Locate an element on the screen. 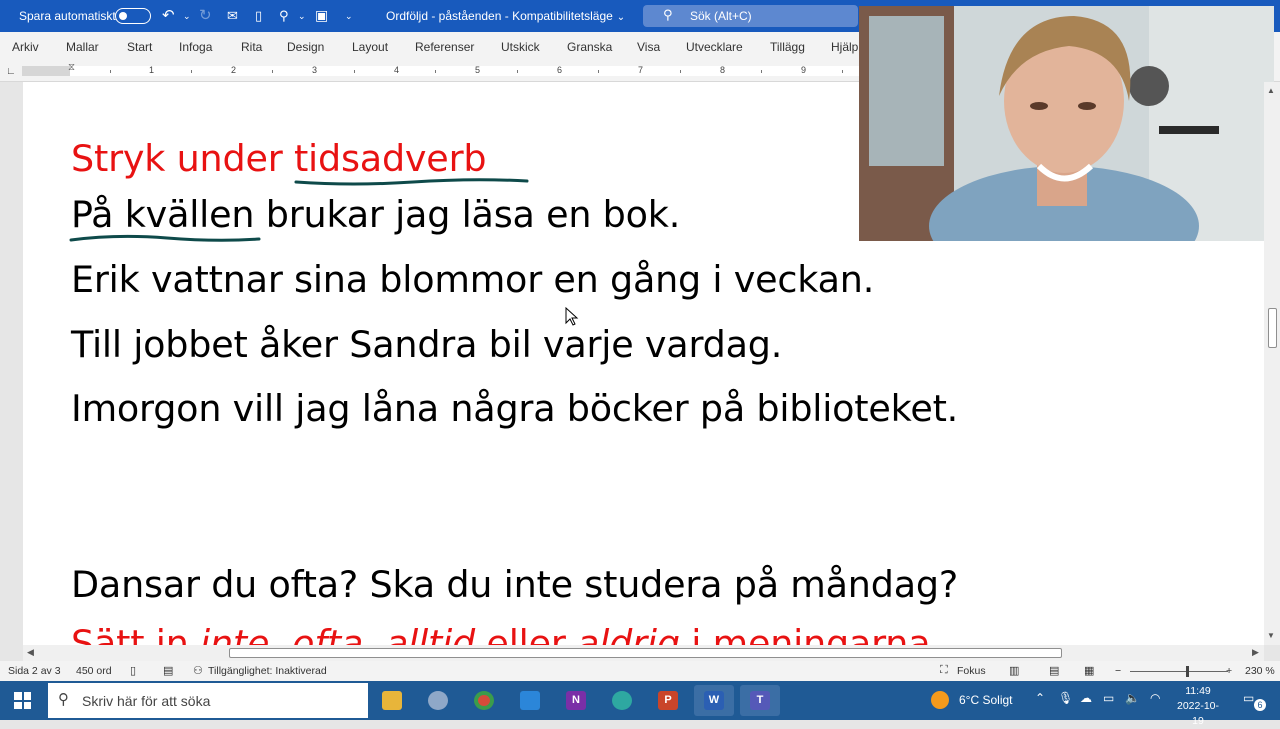 This screenshot has height=729, width=1280. teams-icon: T is located at coordinates (760, 700).